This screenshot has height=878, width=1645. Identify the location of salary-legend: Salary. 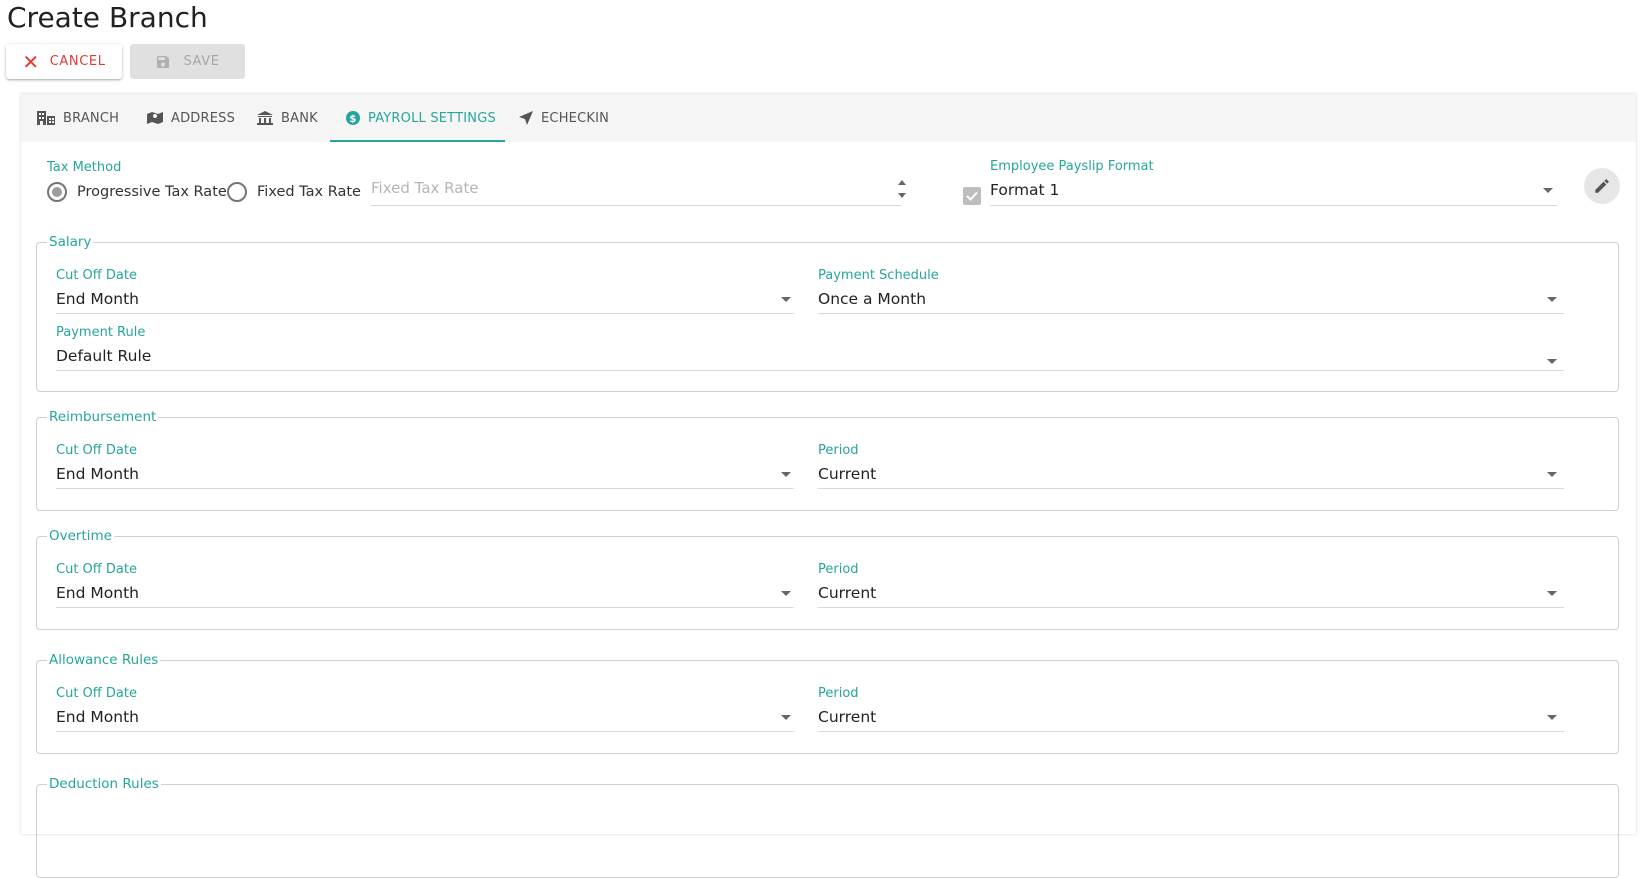
(70, 242).